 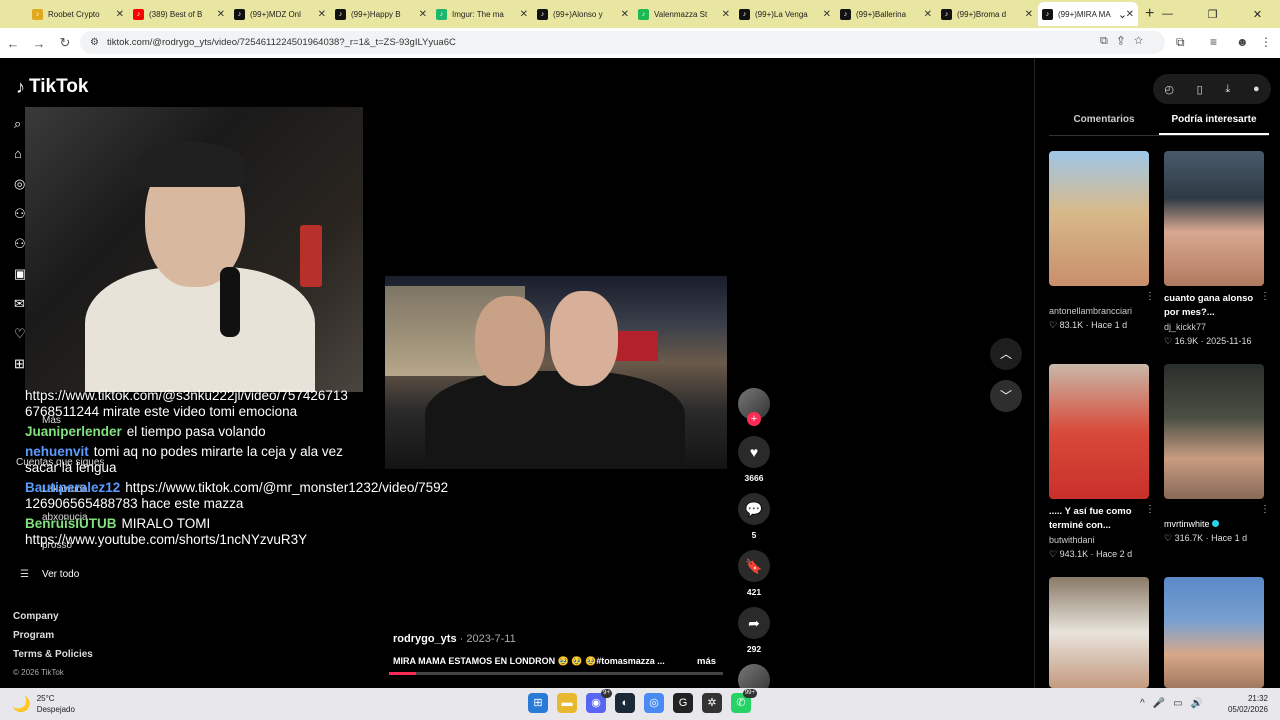 What do you see at coordinates (538, 703) in the screenshot?
I see `start-icon: ⊞` at bounding box center [538, 703].